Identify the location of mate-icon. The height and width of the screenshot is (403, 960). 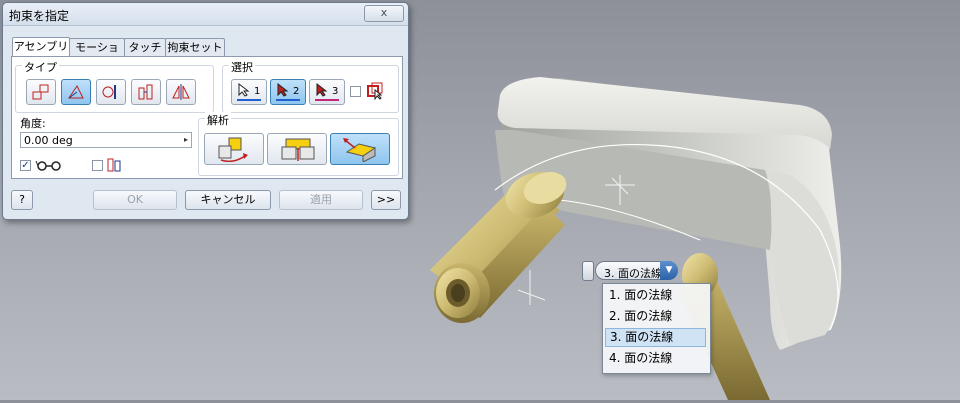
(40, 92).